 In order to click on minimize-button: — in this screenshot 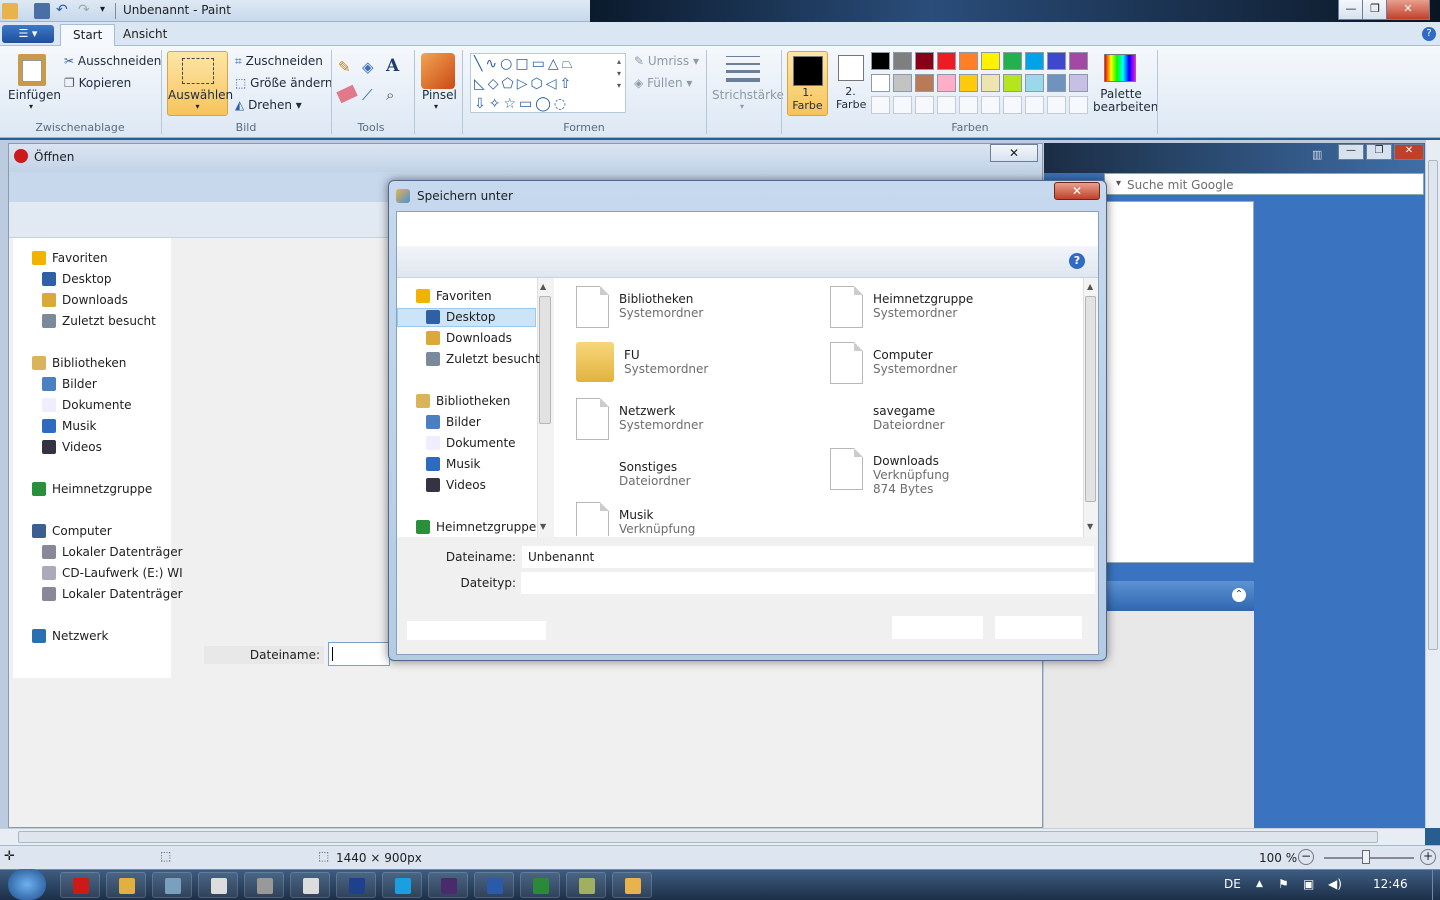, I will do `click(1351, 10)`.